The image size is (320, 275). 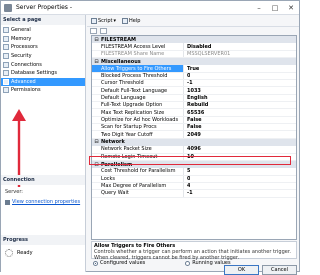 What do you see at coordinates (150, 8) in the screenshot?
I see `title-bar: Server Properties - – □ ✕` at bounding box center [150, 8].